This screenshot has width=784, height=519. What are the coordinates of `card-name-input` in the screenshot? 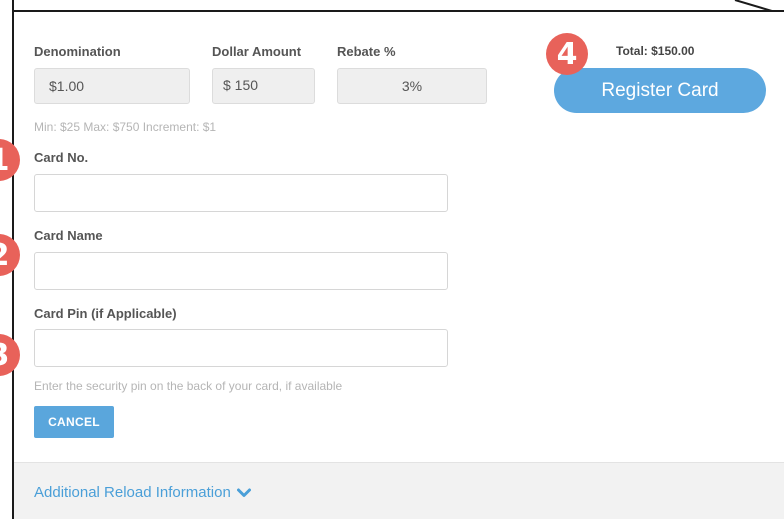 It's located at (241, 271).